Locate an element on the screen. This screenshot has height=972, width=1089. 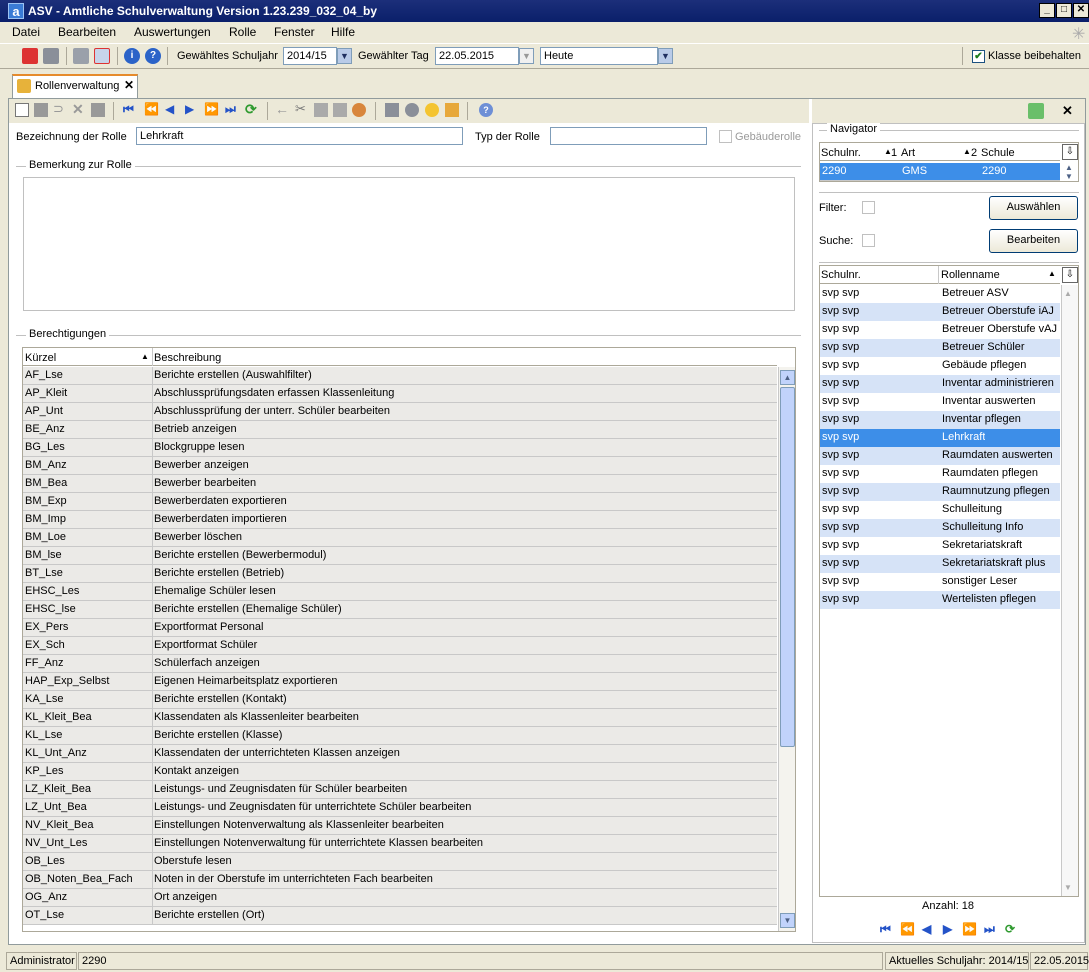
calculator-icon is located at coordinates (51, 56).